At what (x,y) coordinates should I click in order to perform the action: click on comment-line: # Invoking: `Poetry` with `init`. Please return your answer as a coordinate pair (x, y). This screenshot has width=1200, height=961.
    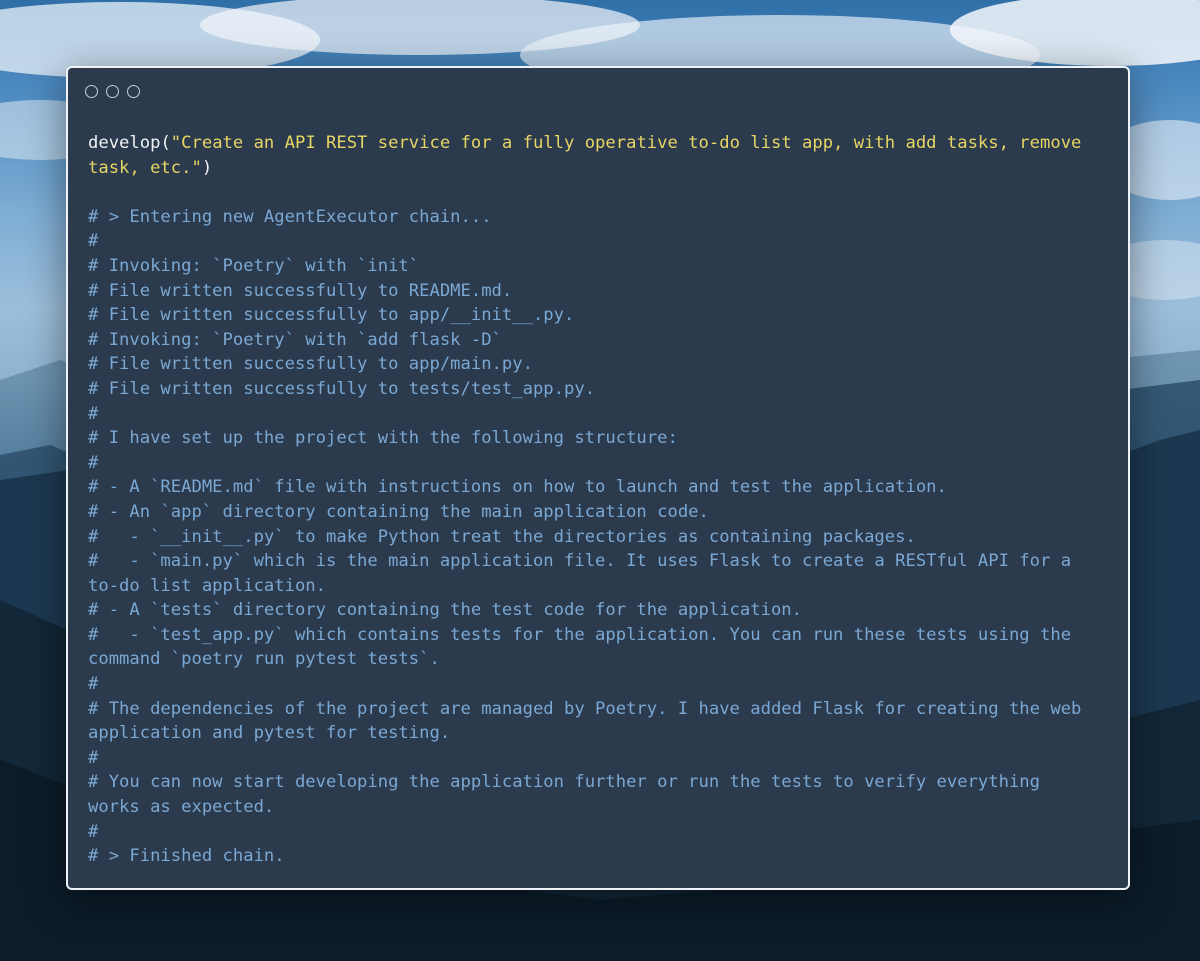
    Looking at the image, I should click on (254, 265).